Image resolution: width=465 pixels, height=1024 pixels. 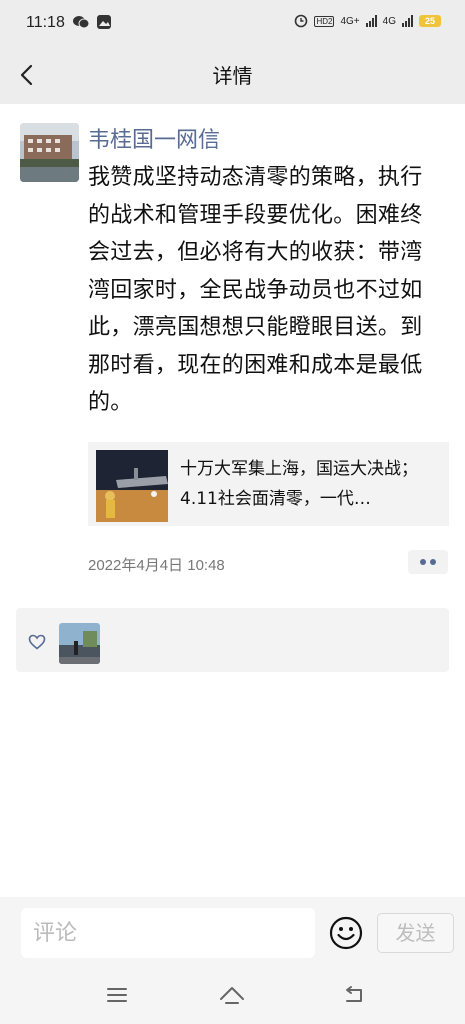 I want to click on emoji-button, so click(x=346, y=933).